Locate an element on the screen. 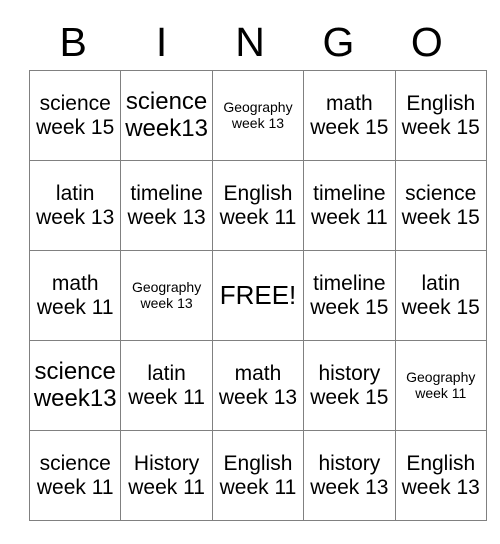  bingo-cell: history week 15 is located at coordinates (349, 385).